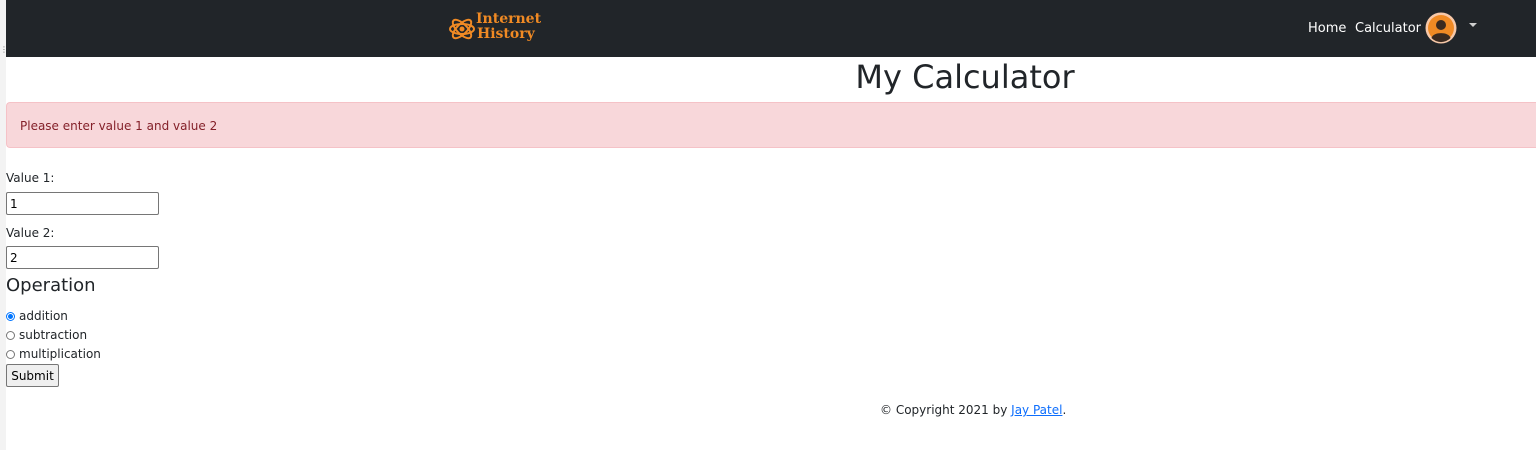 This screenshot has width=1536, height=450. What do you see at coordinates (60, 354) in the screenshot?
I see `radio-multiplication-label: multiplication` at bounding box center [60, 354].